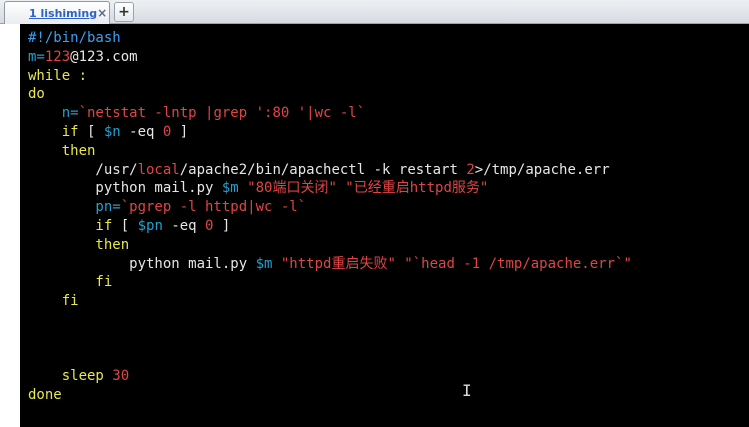 The width and height of the screenshot is (749, 427). What do you see at coordinates (45, 395) in the screenshot?
I see `code-token: done` at bounding box center [45, 395].